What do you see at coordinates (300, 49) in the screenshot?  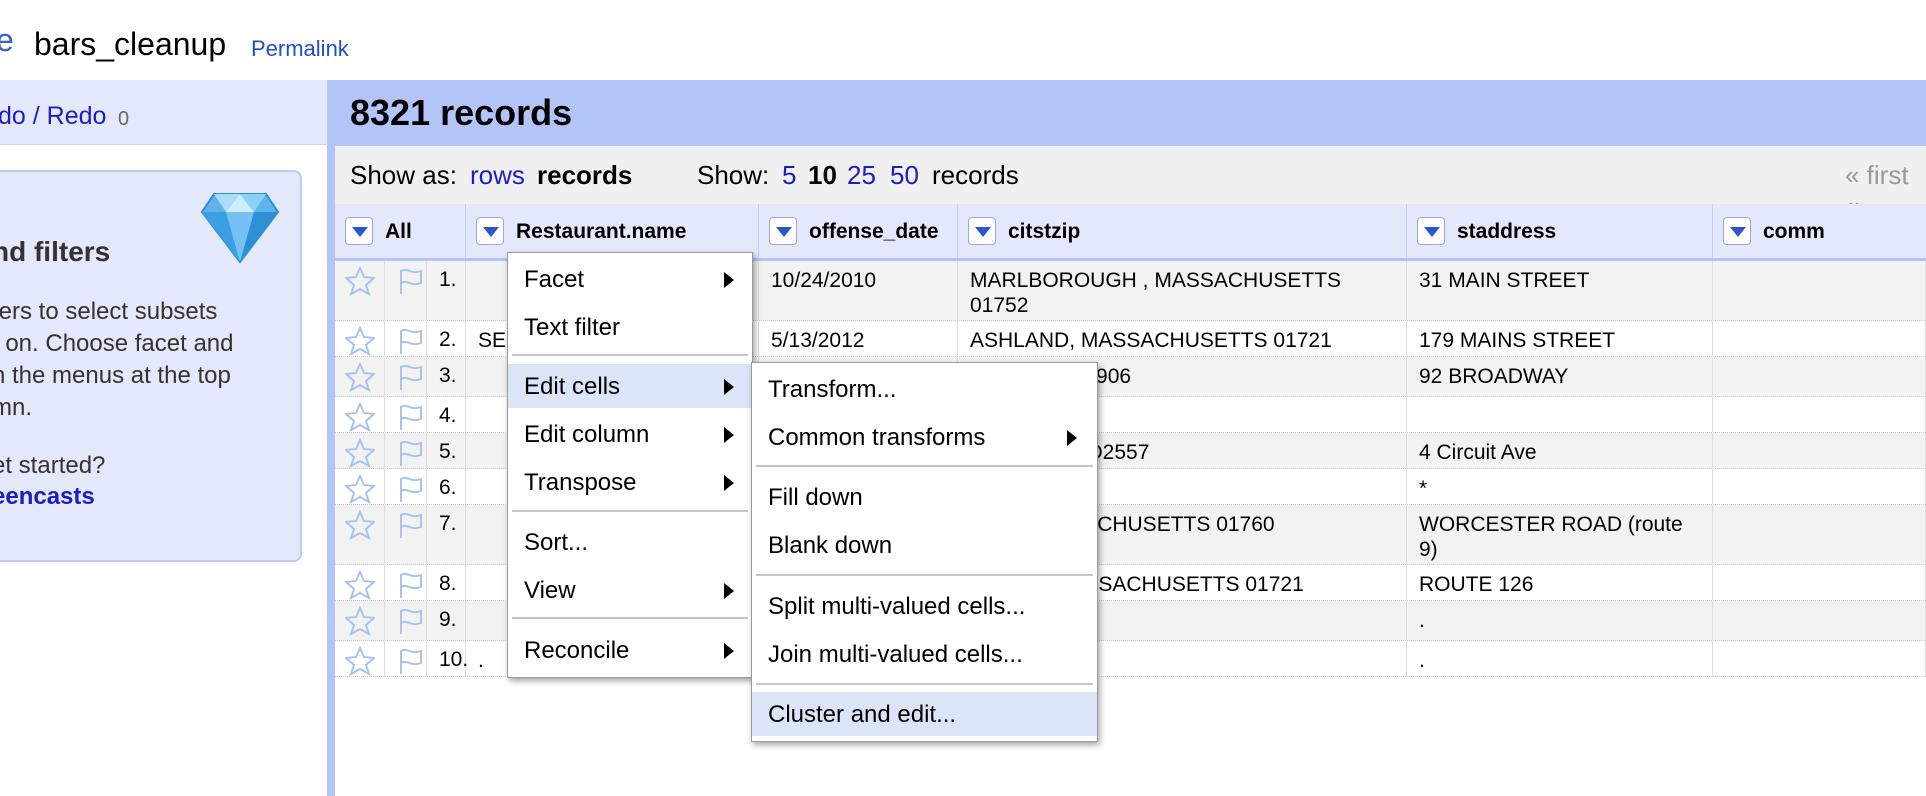 I see `permalink-link: Permalink` at bounding box center [300, 49].